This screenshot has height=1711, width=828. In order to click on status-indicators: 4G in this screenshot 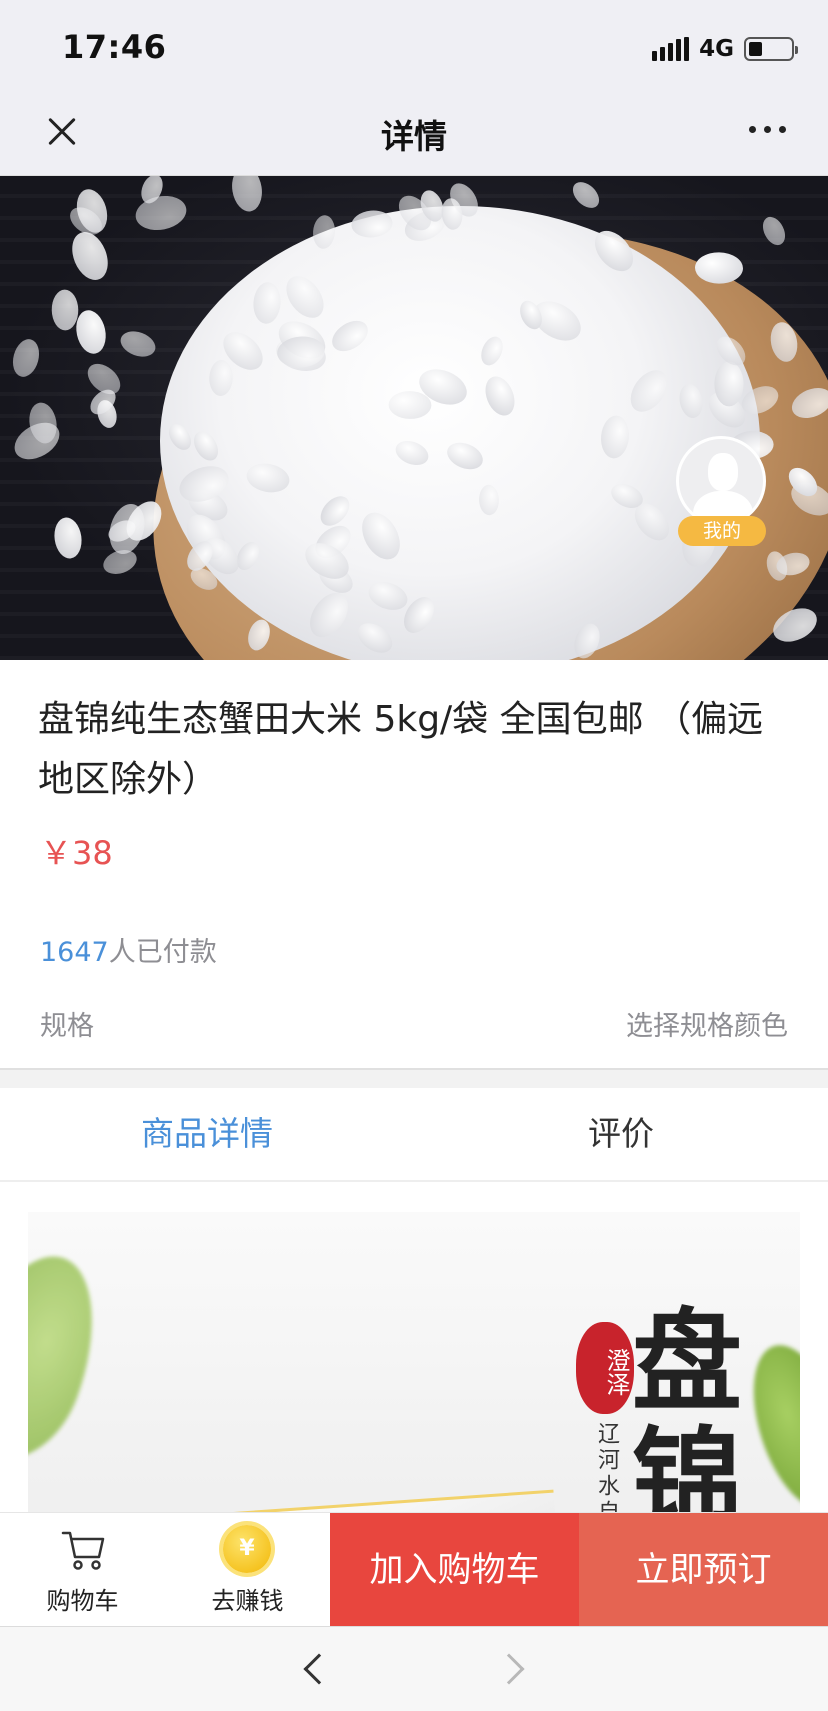, I will do `click(725, 49)`.